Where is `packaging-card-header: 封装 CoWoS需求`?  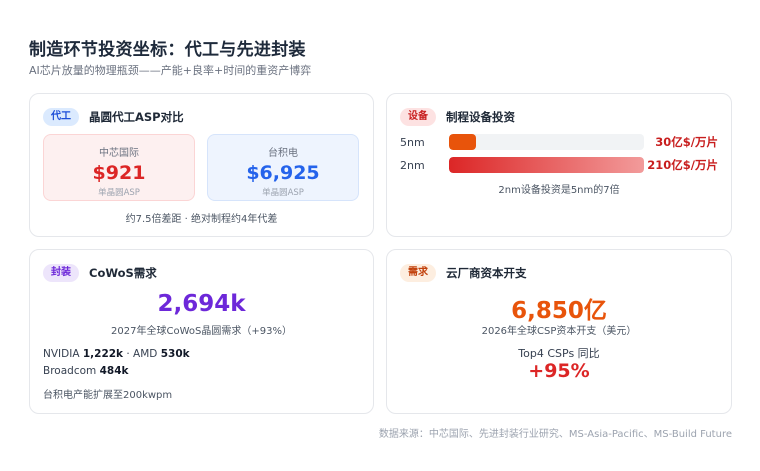
packaging-card-header: 封装 CoWoS需求 is located at coordinates (100, 273).